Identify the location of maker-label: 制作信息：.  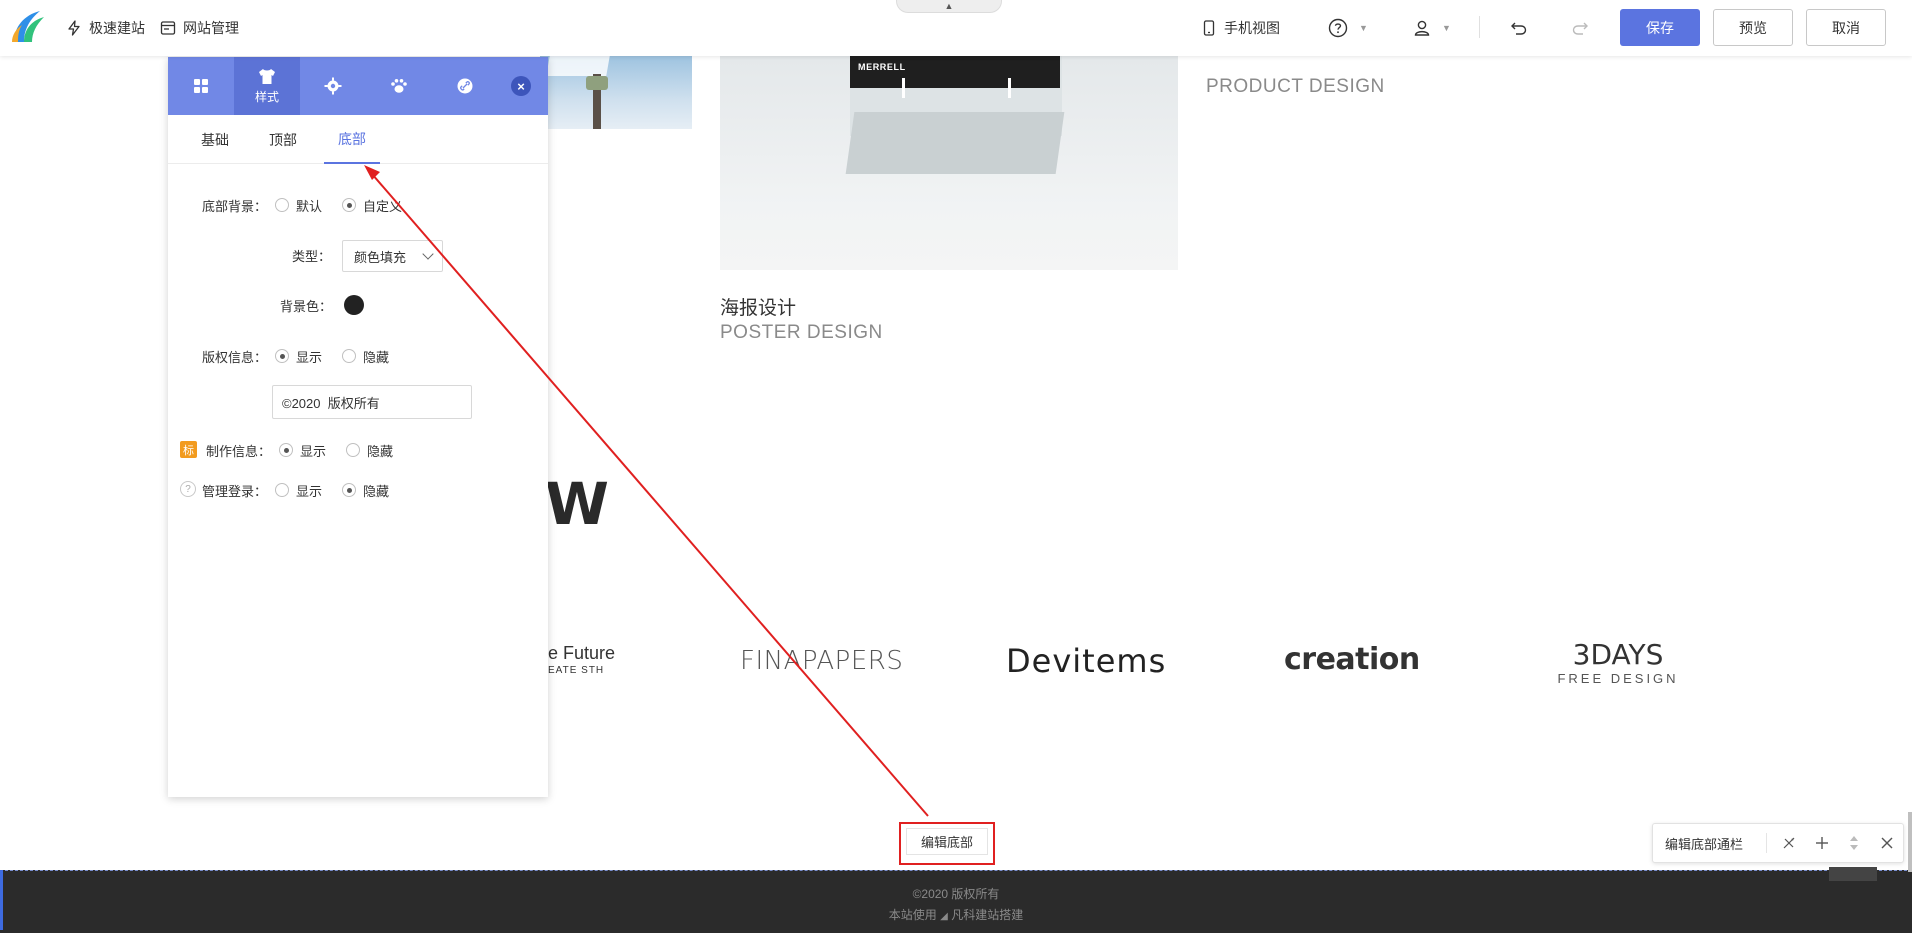
(239, 451).